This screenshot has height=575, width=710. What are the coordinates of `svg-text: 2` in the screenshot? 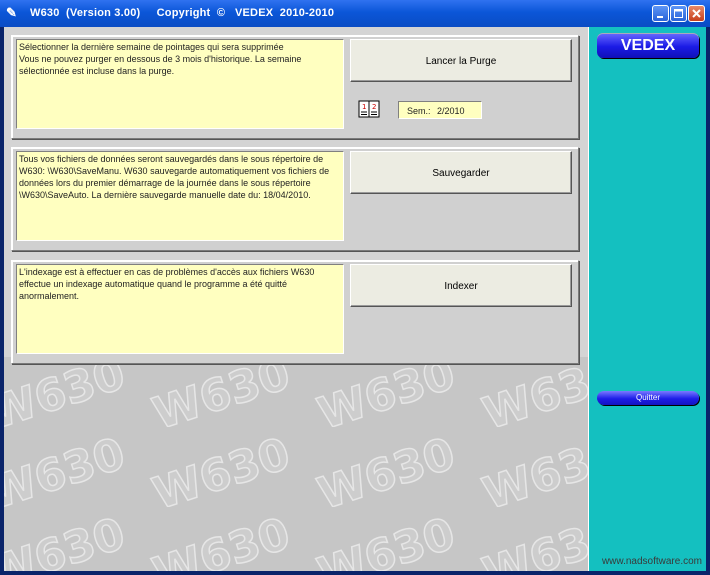 It's located at (374, 107).